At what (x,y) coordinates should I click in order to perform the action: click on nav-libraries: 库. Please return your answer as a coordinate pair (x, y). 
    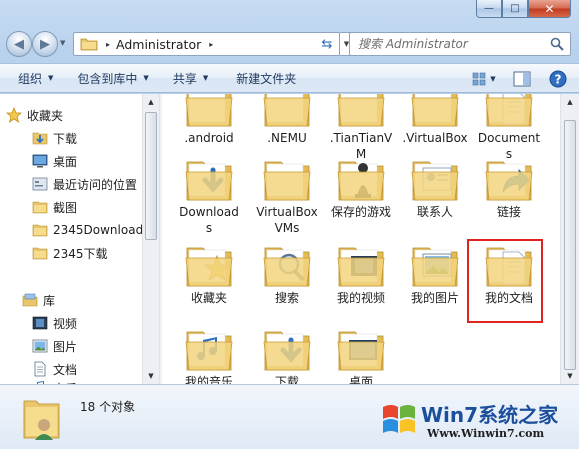
    Looking at the image, I should click on (38, 300).